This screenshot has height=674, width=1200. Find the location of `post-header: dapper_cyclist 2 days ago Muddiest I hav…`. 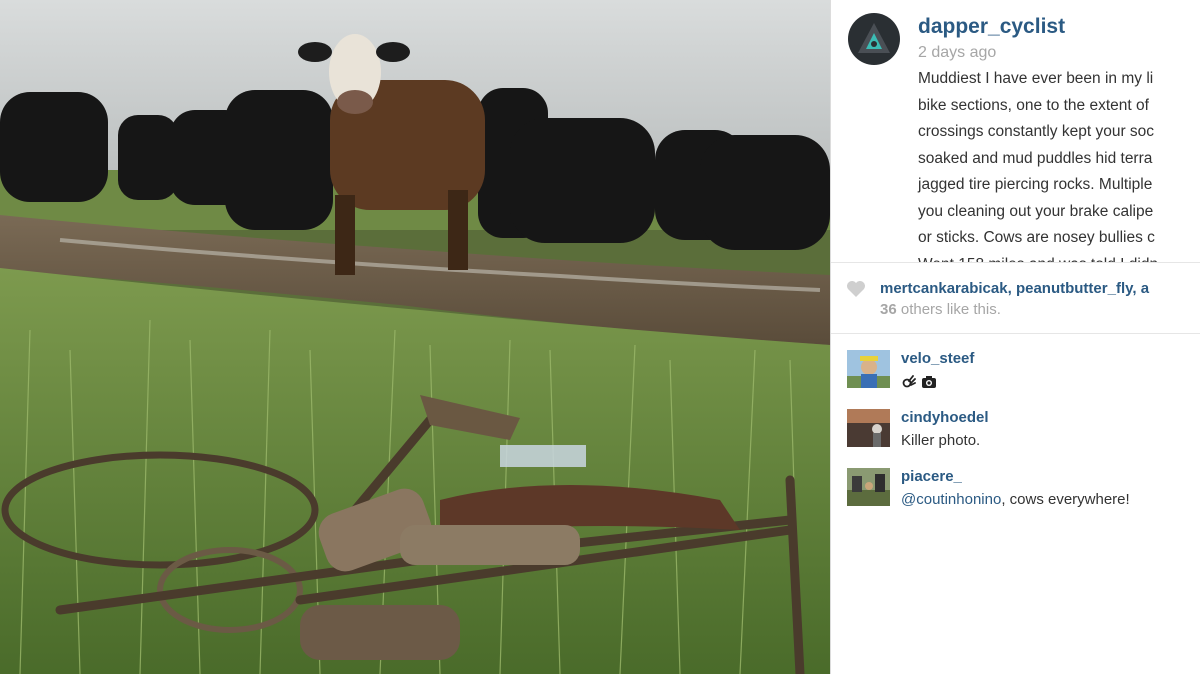

post-header: dapper_cyclist 2 days ago Muddiest I hav… is located at coordinates (1015, 131).